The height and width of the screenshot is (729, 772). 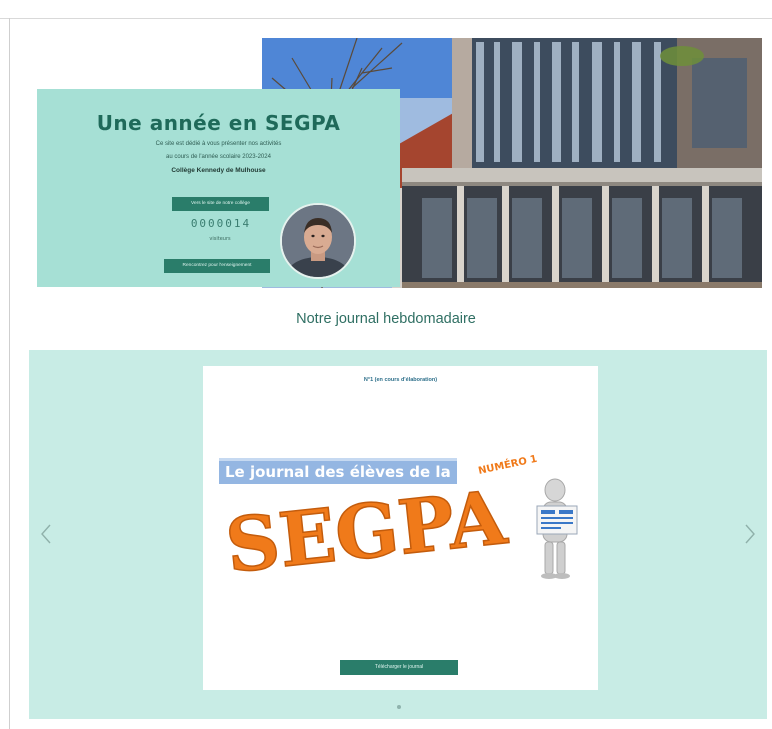 I want to click on cover-segpa-word: SEGPA, so click(x=367, y=530).